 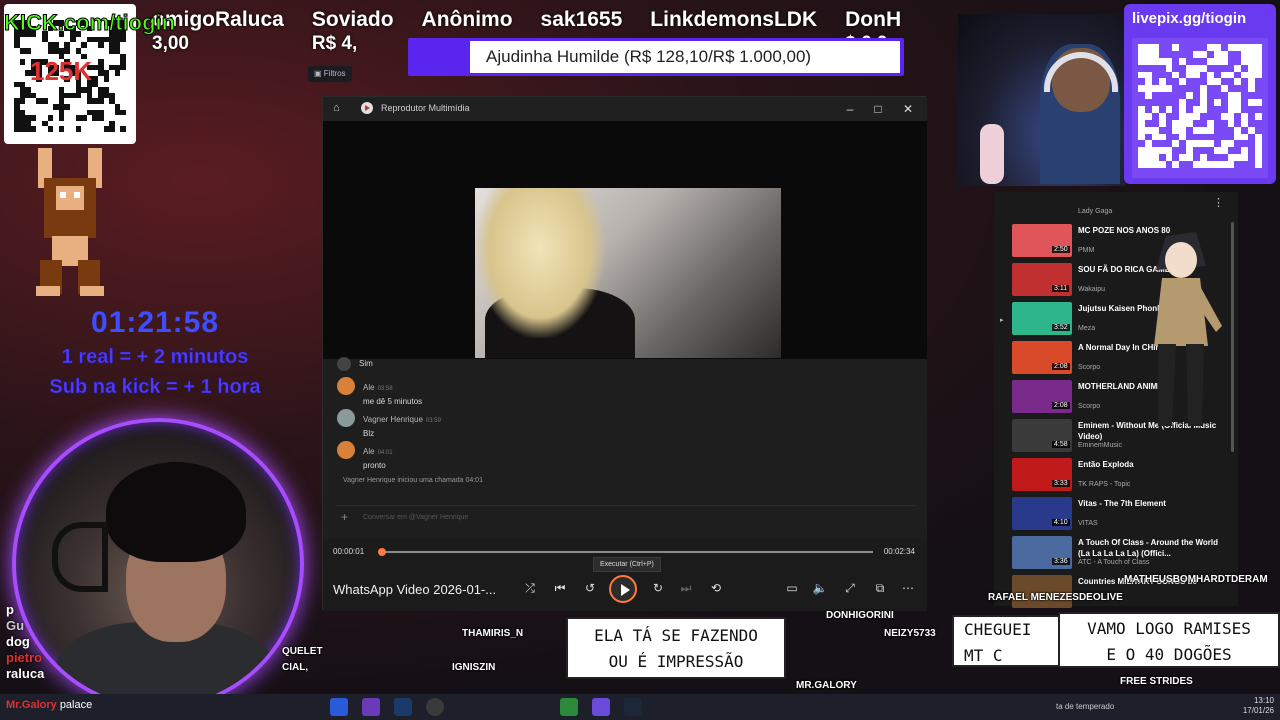 What do you see at coordinates (381, 552) in the screenshot?
I see `seek-handle` at bounding box center [381, 552].